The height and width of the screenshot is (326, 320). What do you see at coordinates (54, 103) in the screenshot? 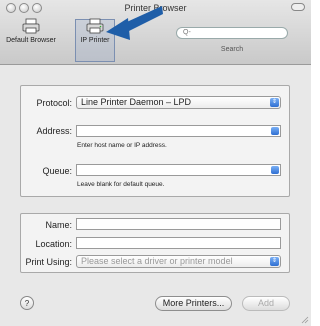
I see `protocol-label: Protocol:` at bounding box center [54, 103].